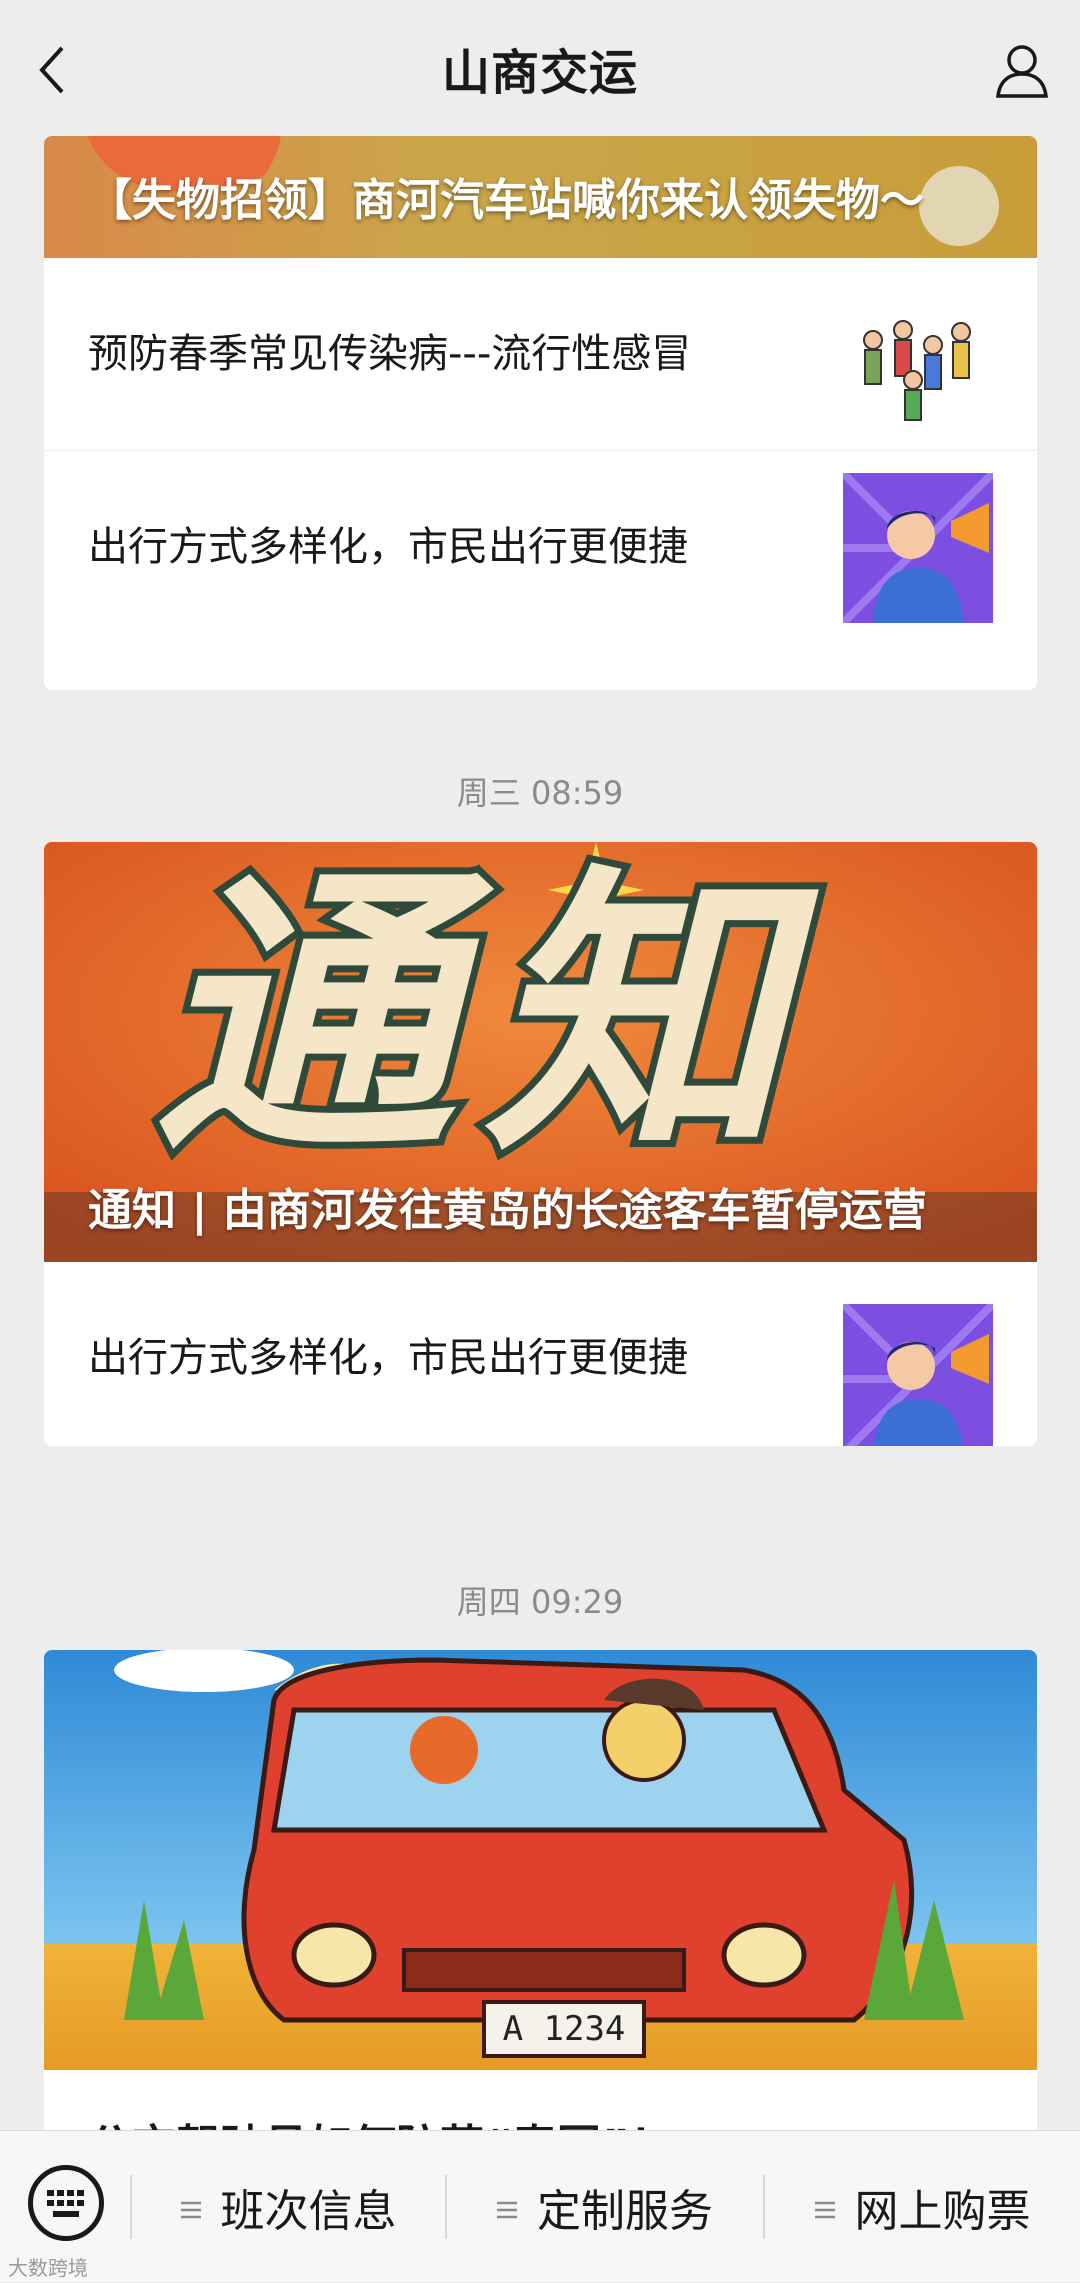 This screenshot has width=1080, height=2283. Describe the element at coordinates (540, 793) in the screenshot. I see `message-time: 周三 08:59` at that location.